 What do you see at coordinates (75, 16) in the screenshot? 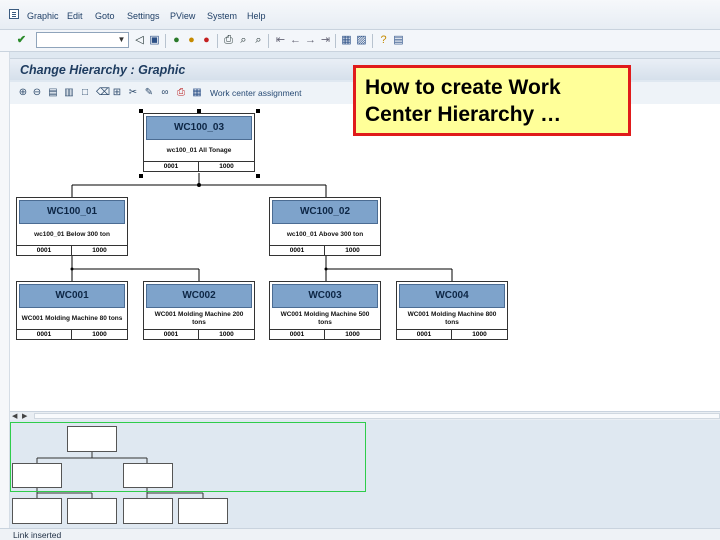
I see `menu-edit: Edit` at bounding box center [75, 16].